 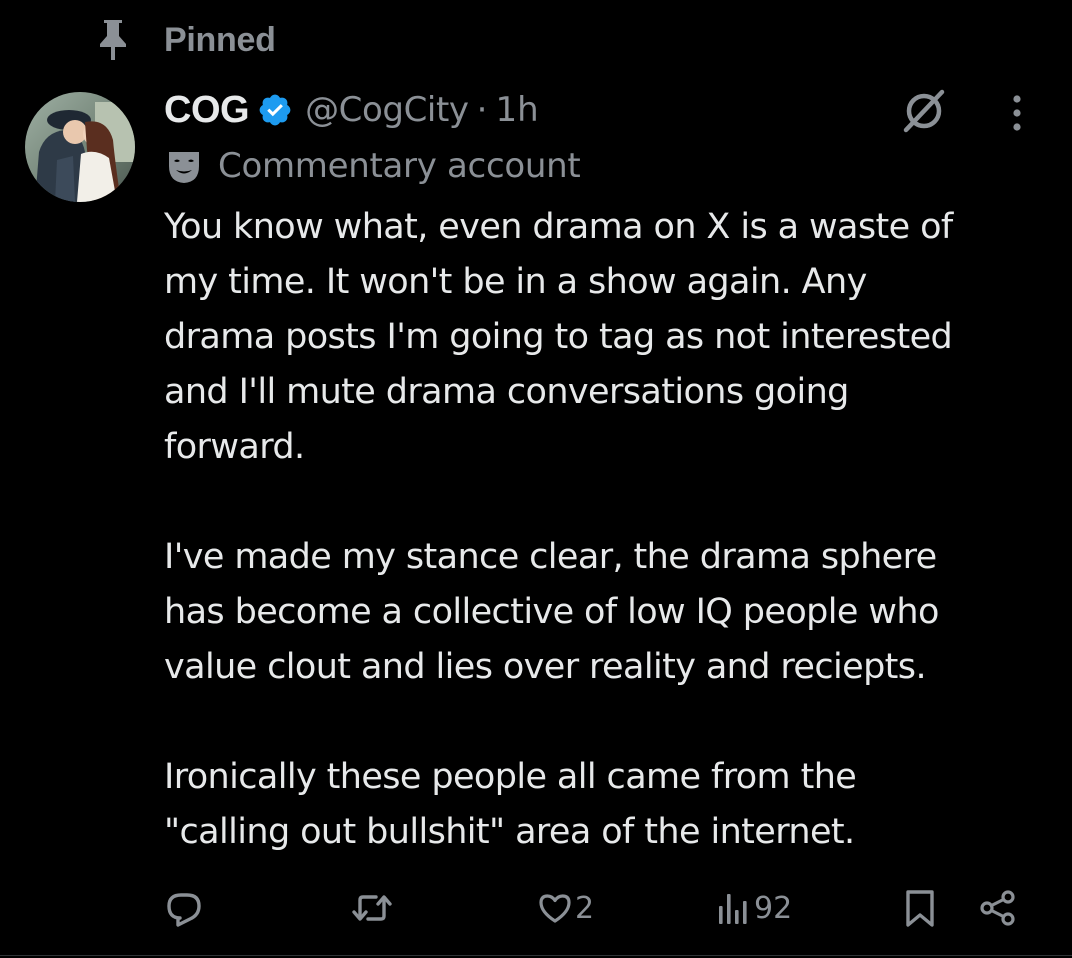 What do you see at coordinates (184, 166) in the screenshot?
I see `theater-mask-icon` at bounding box center [184, 166].